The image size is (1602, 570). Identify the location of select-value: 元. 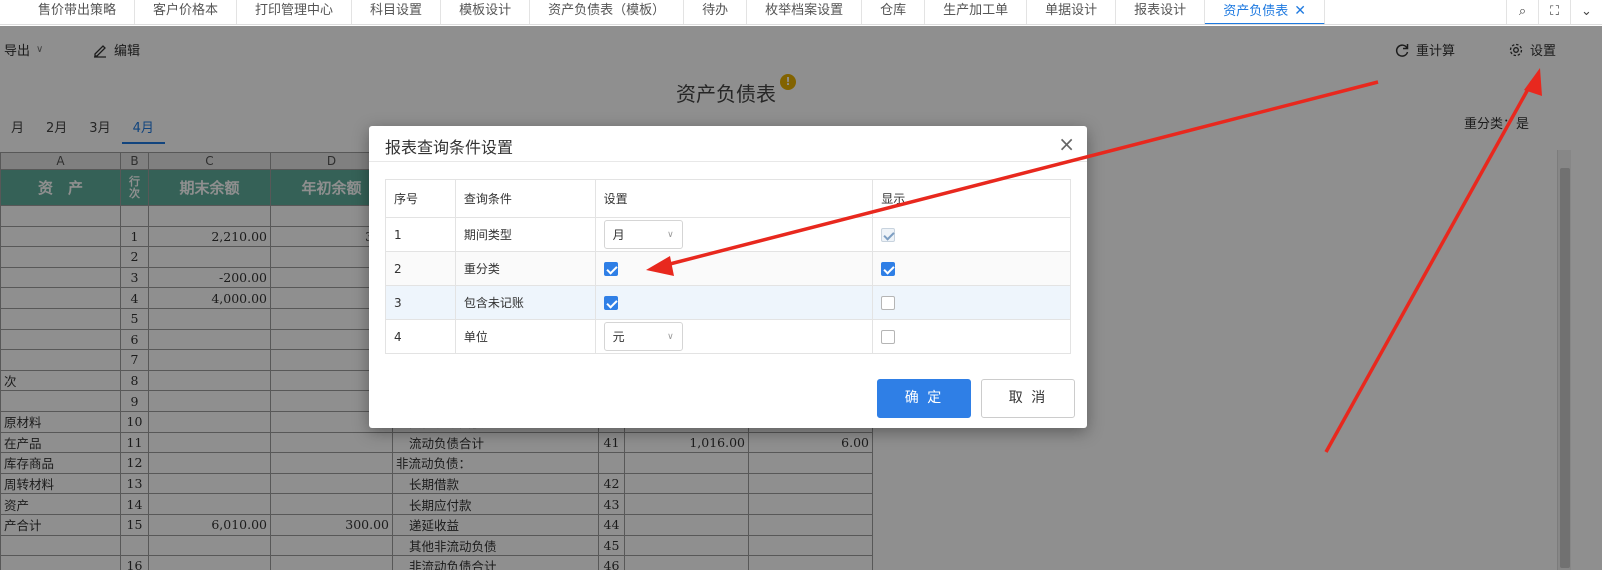
(618, 337).